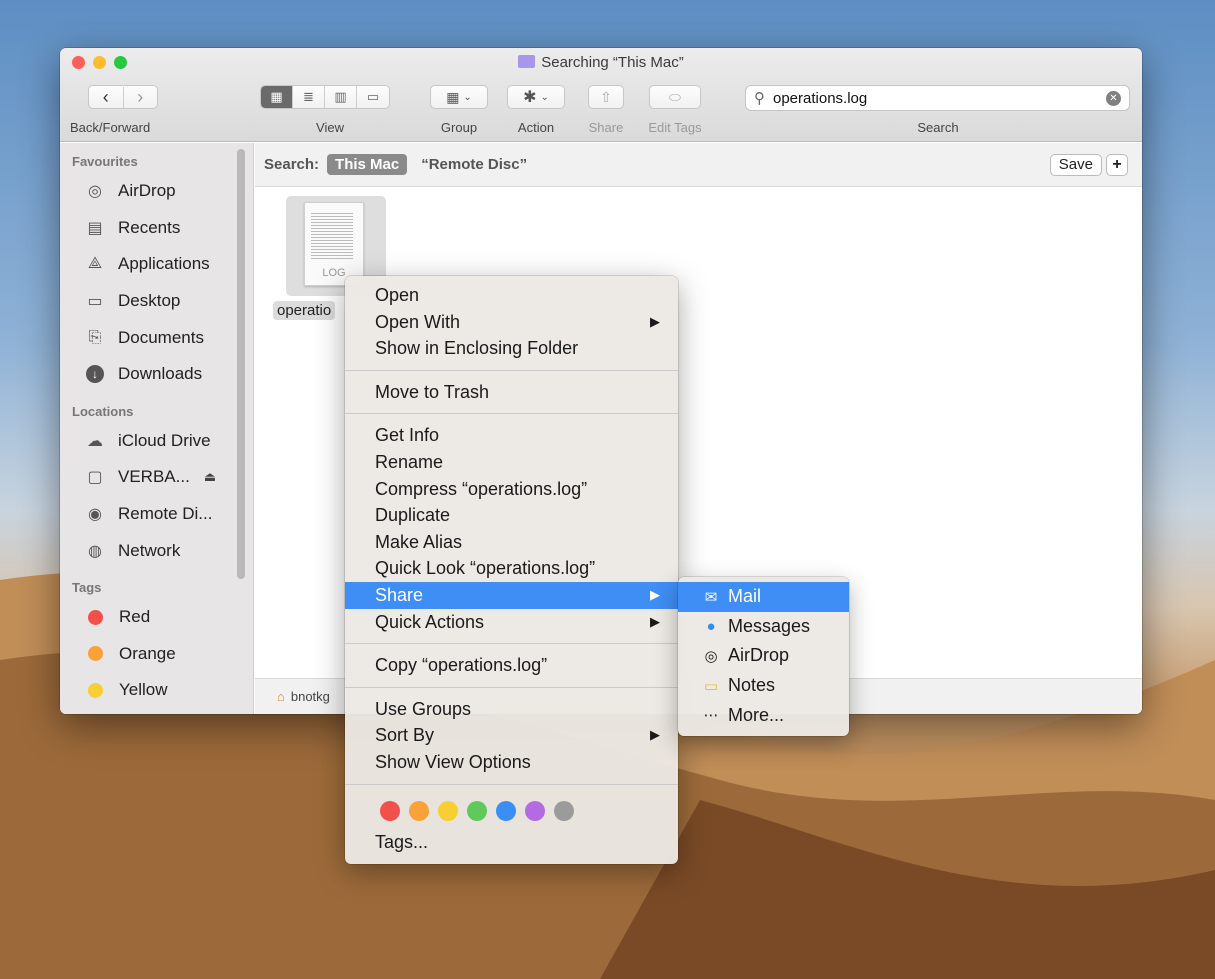  Describe the element at coordinates (511, 515) in the screenshot. I see `menu-item-duplicate: Duplicate` at that location.